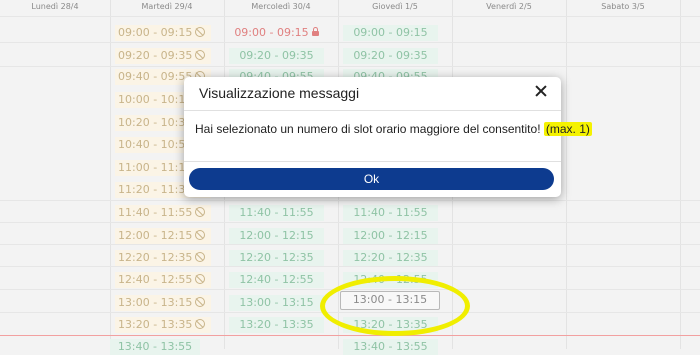  Describe the element at coordinates (371, 179) in the screenshot. I see `ok-button: Ok` at that location.